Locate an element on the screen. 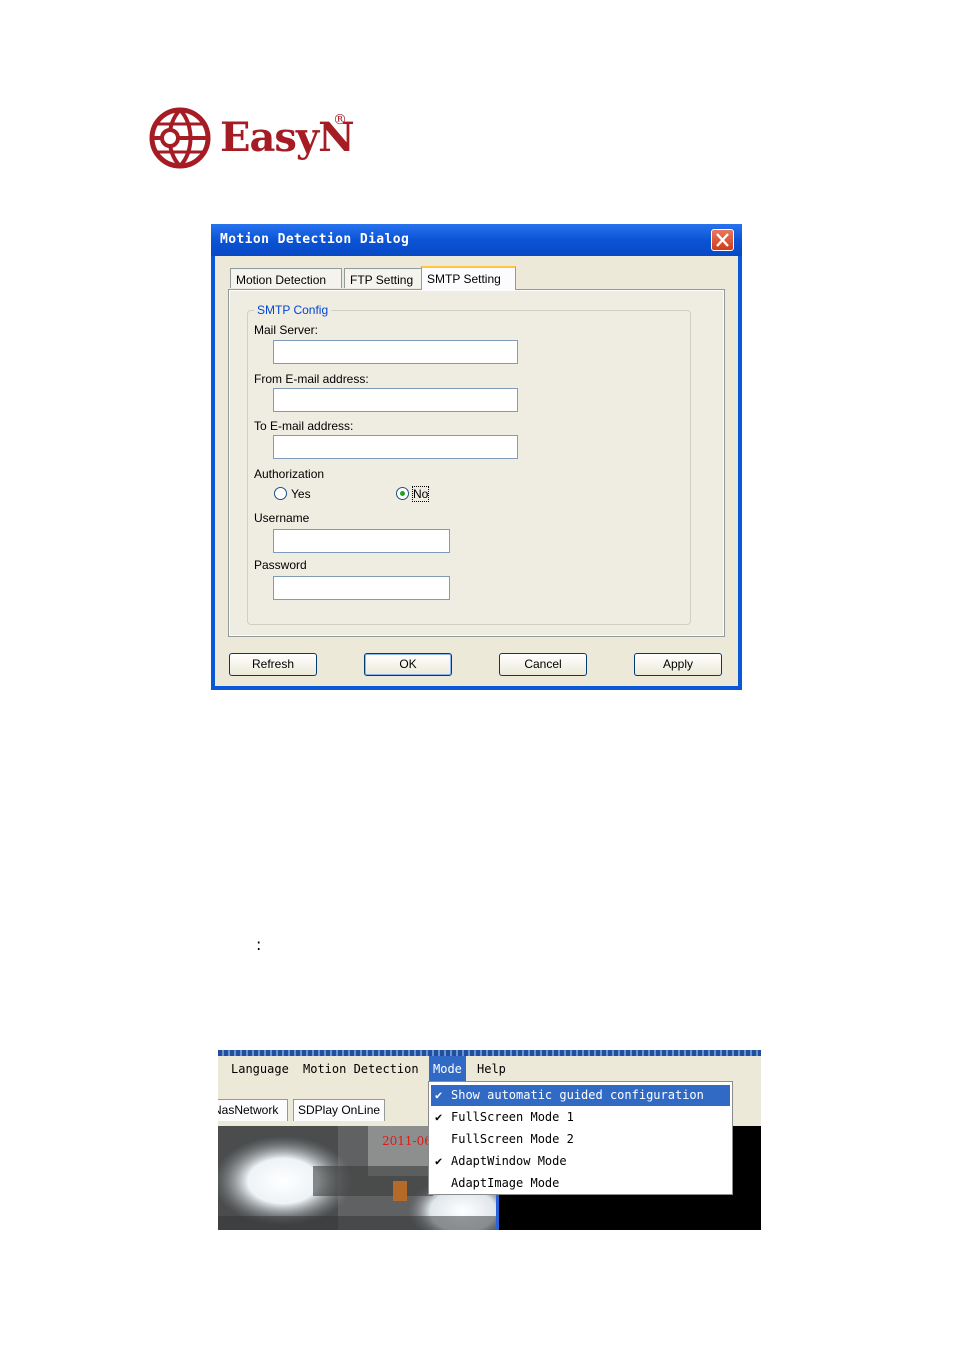 The height and width of the screenshot is (1350, 954). mail-server-label: Mail Server: is located at coordinates (286, 330).